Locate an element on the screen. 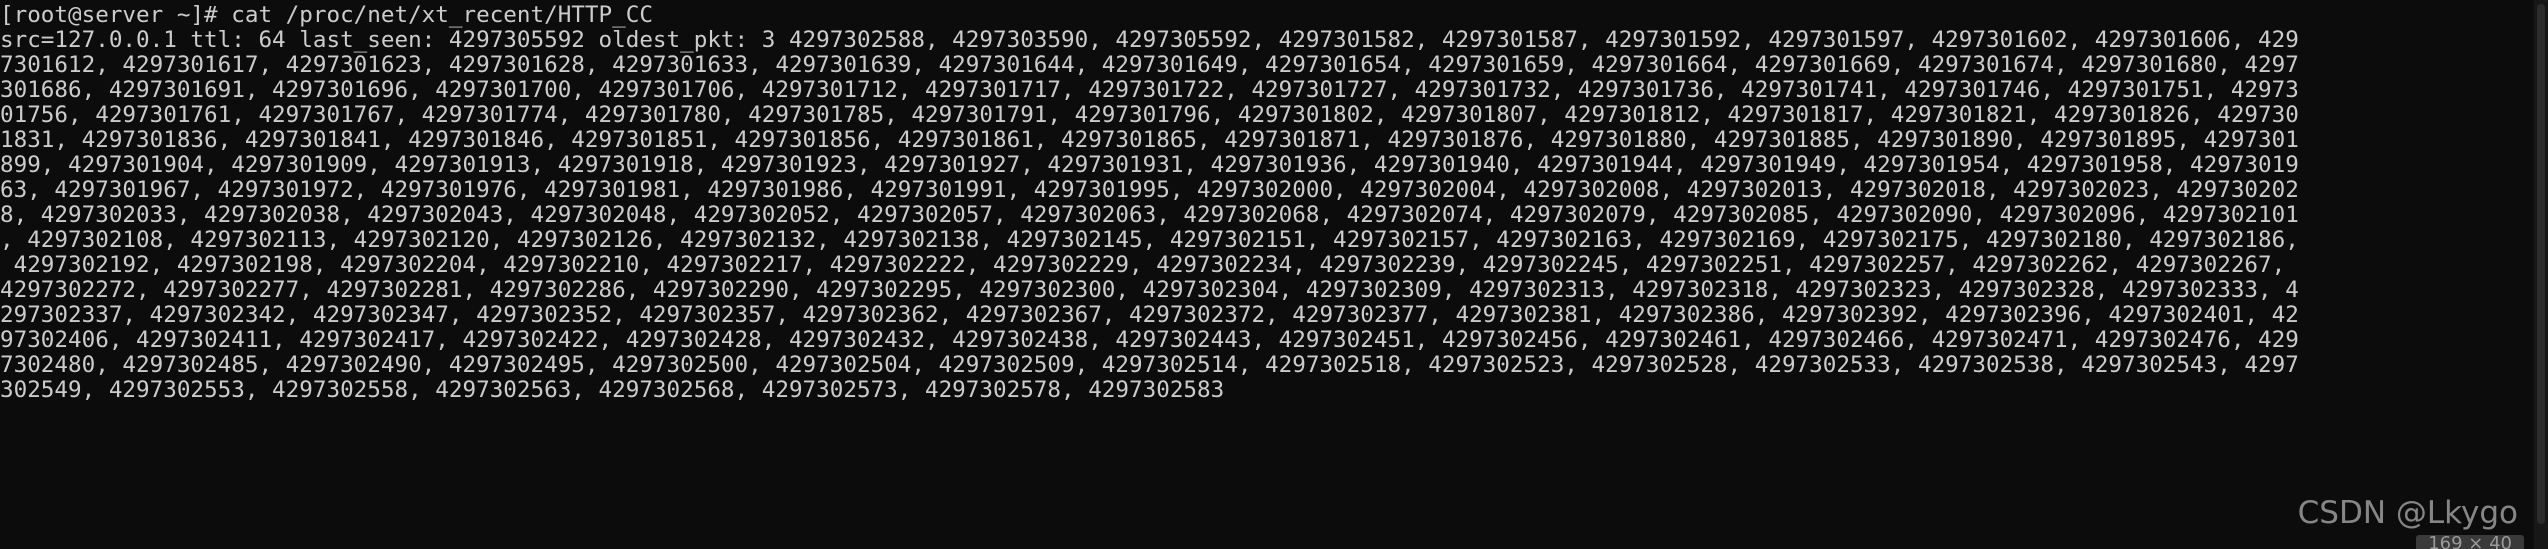  terminal-size-indicator: 169 × 40 is located at coordinates (2470, 542).